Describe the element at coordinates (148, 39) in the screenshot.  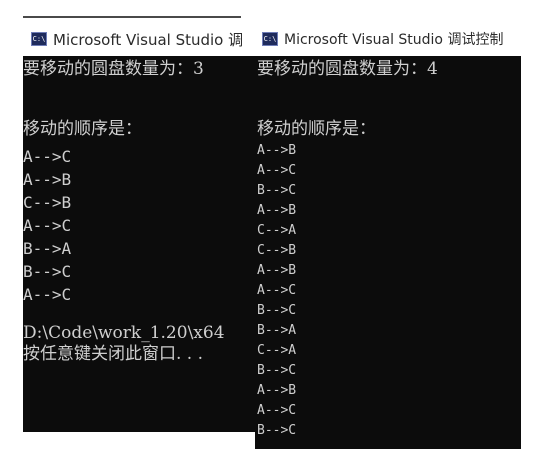
I see `left-window-title: Microsoft Visual Studio 调` at that location.